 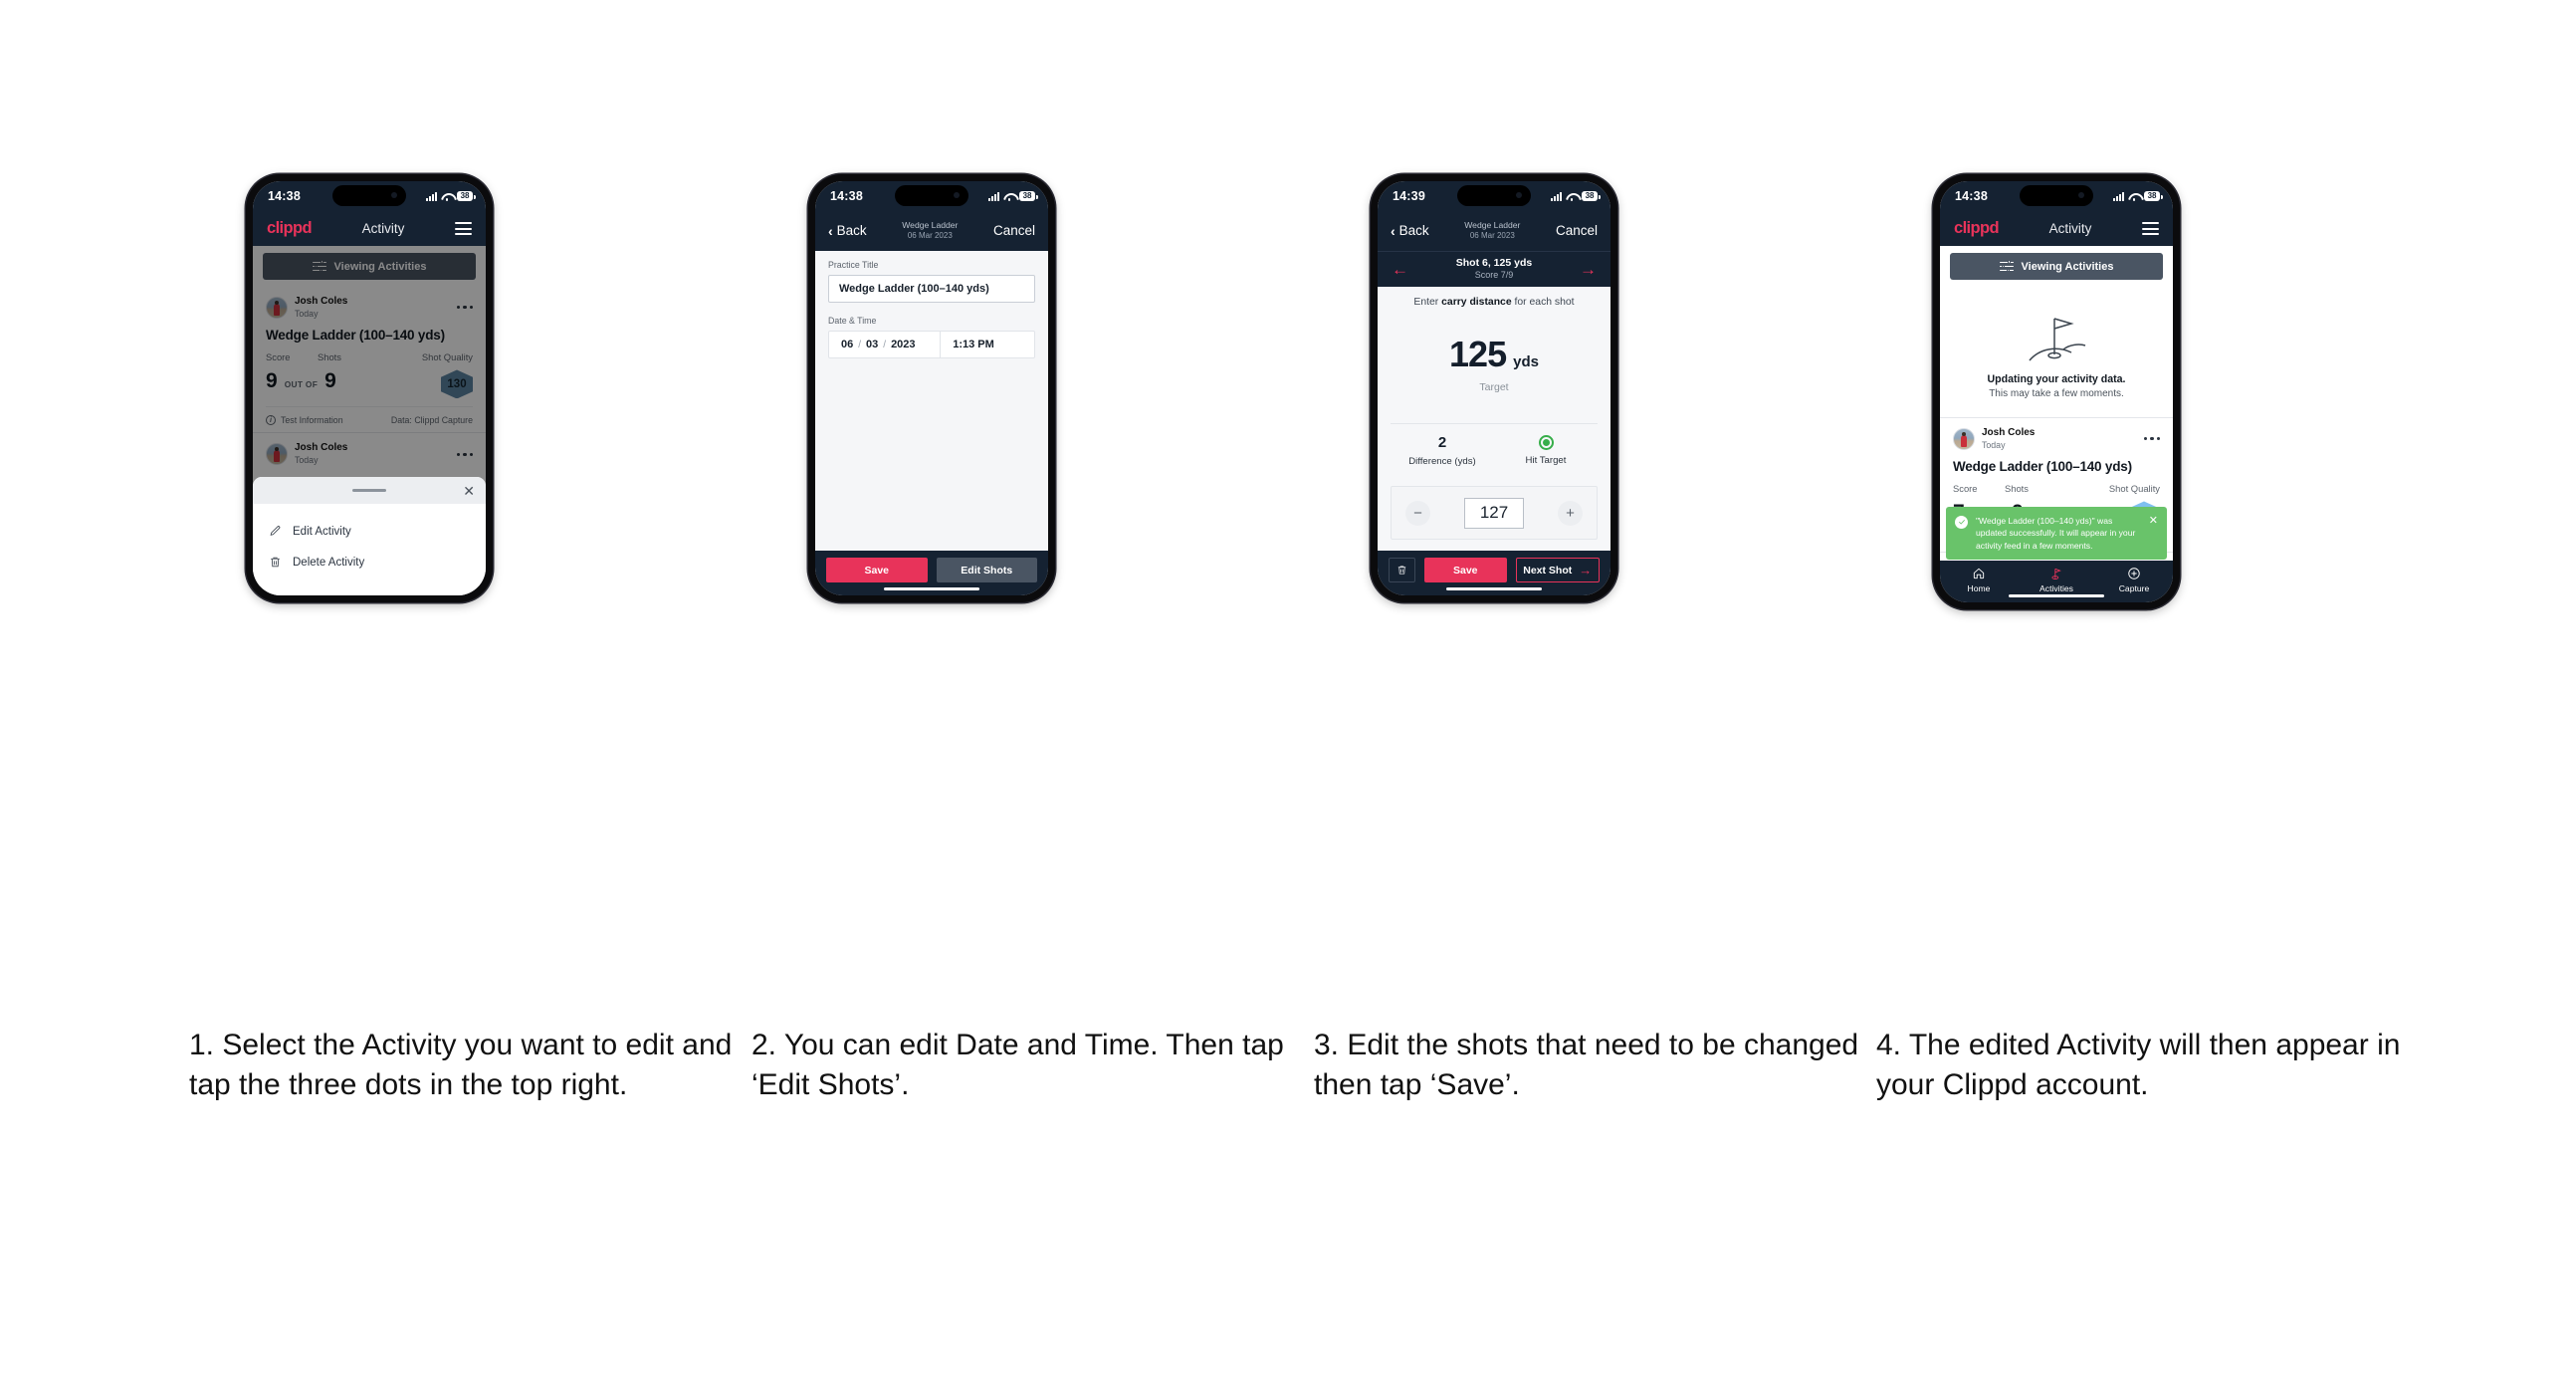 I want to click on score-label: Score, so click(x=1965, y=489).